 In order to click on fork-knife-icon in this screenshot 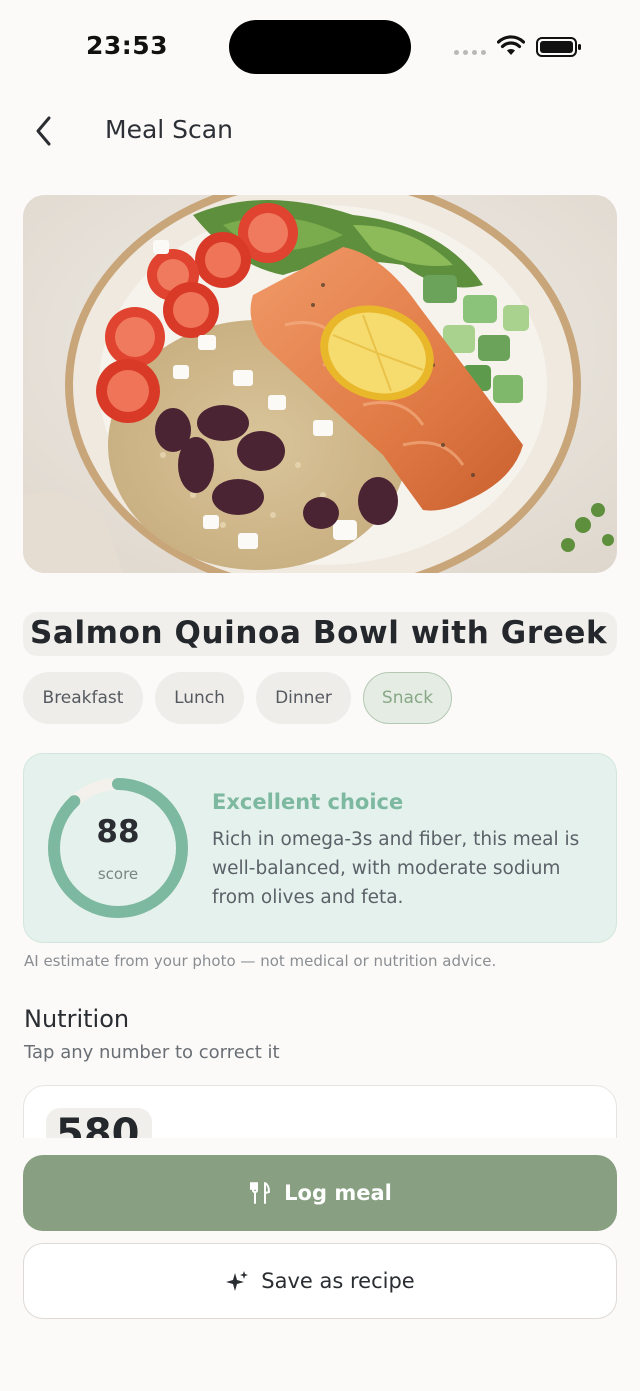, I will do `click(260, 1193)`.